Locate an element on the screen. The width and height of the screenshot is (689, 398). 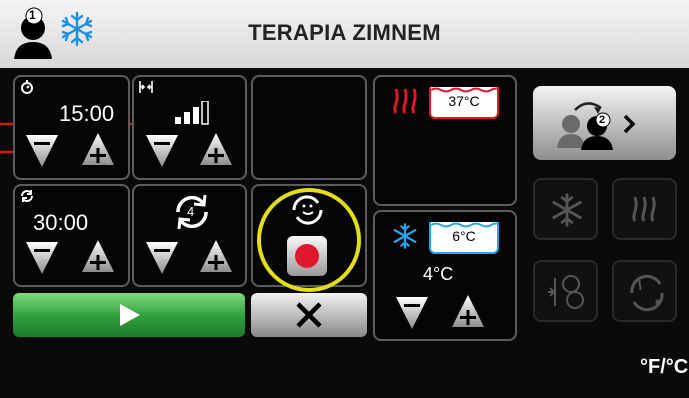
cold-up-button is located at coordinates (468, 311).